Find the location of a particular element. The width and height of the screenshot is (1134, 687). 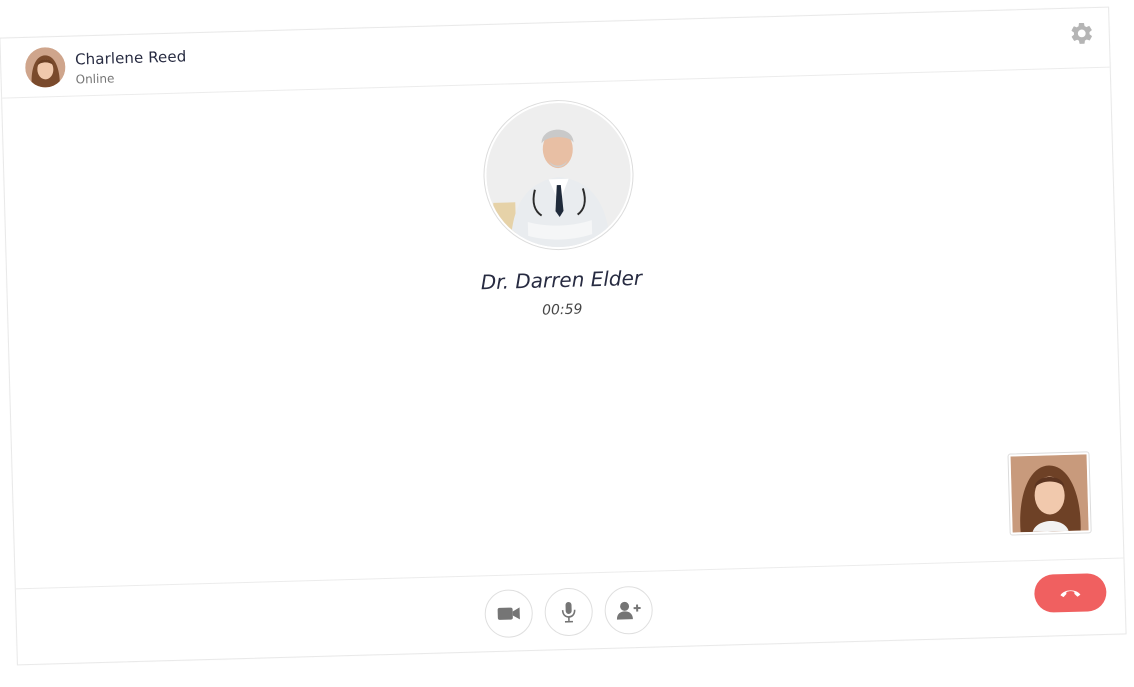

doctor-avatar-image is located at coordinates (558, 175).